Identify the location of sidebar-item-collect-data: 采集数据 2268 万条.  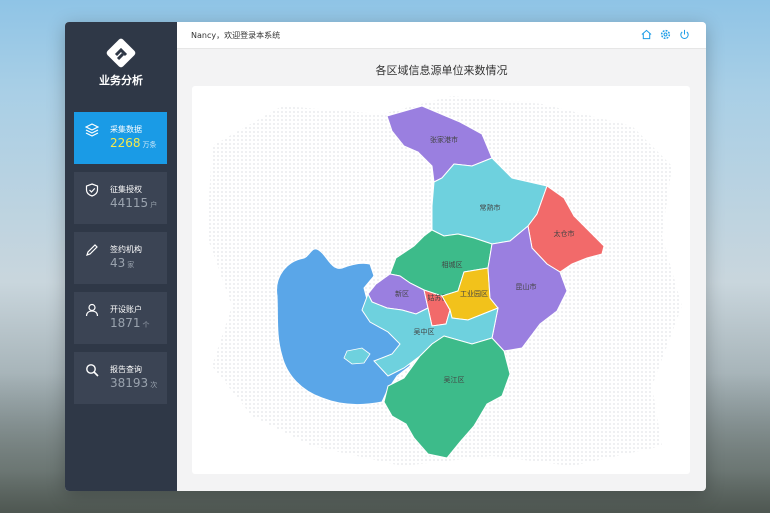
(120, 138).